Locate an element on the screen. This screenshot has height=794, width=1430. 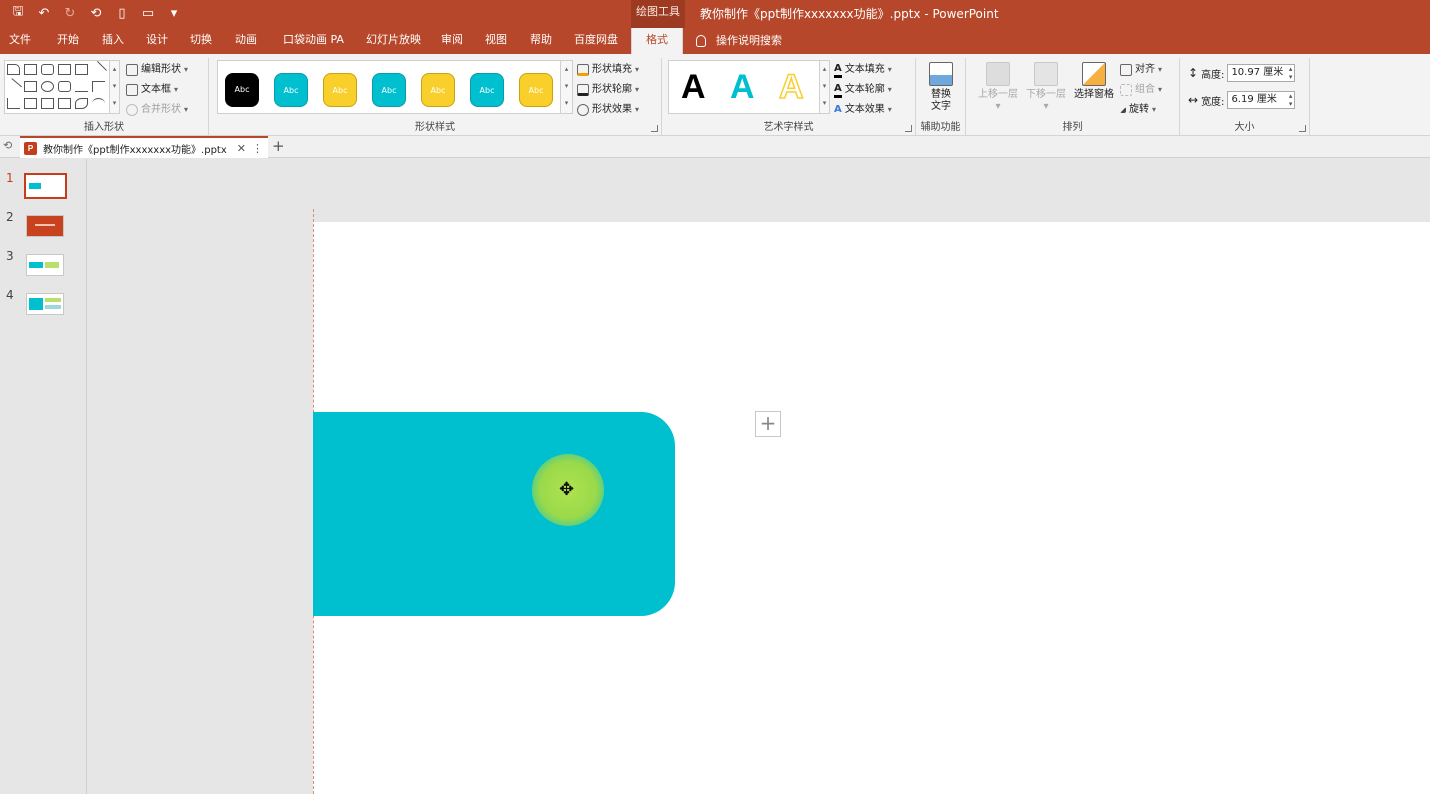
slide-thumbnail-pane: 1 2 3 4 is located at coordinates (43, 476).